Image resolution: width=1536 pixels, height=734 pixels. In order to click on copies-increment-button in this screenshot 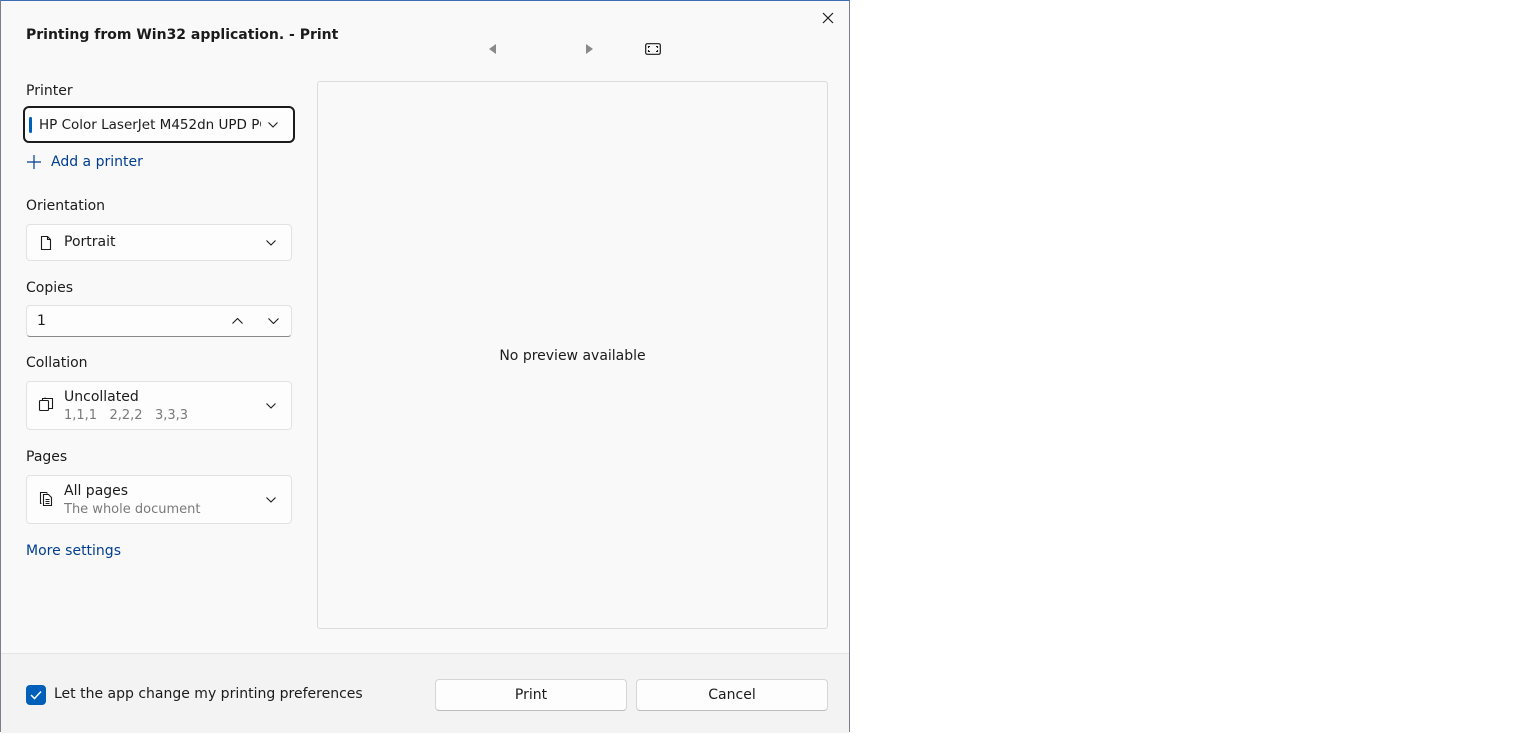, I will do `click(237, 321)`.